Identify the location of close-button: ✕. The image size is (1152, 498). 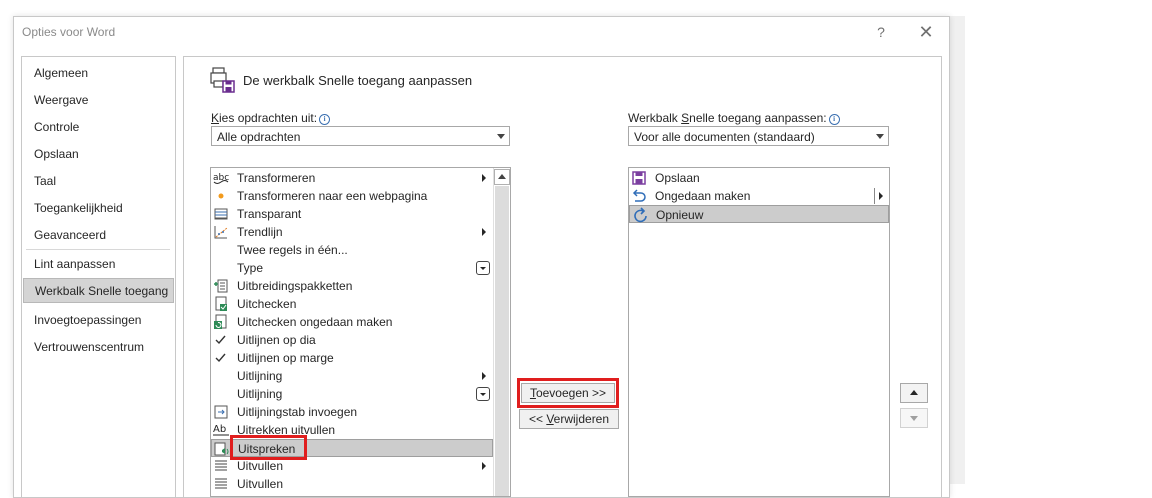
(926, 32).